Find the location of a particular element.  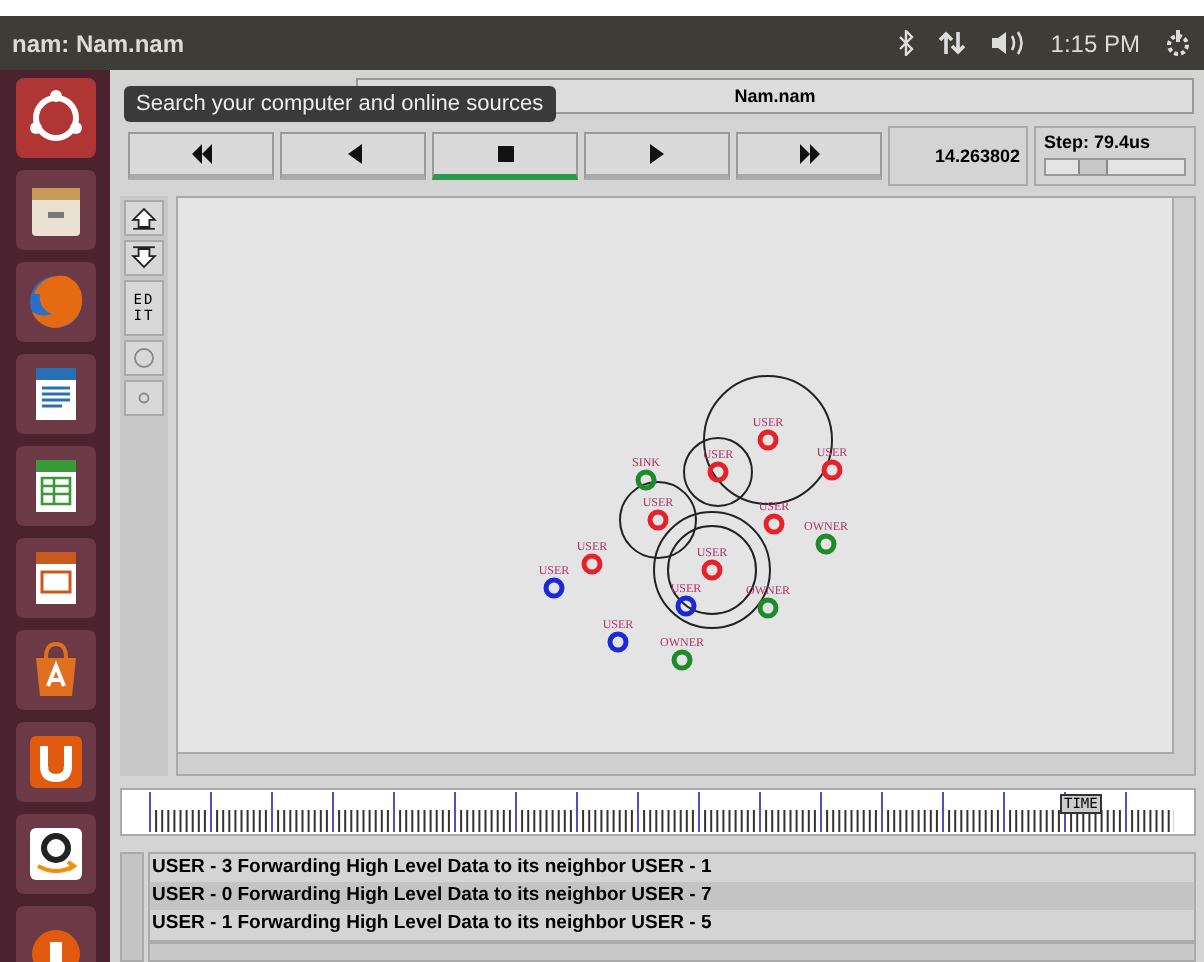

log-line: USER - 1 Forwarding High Level Data to its neighbor USER - 5 is located at coordinates (672, 923).